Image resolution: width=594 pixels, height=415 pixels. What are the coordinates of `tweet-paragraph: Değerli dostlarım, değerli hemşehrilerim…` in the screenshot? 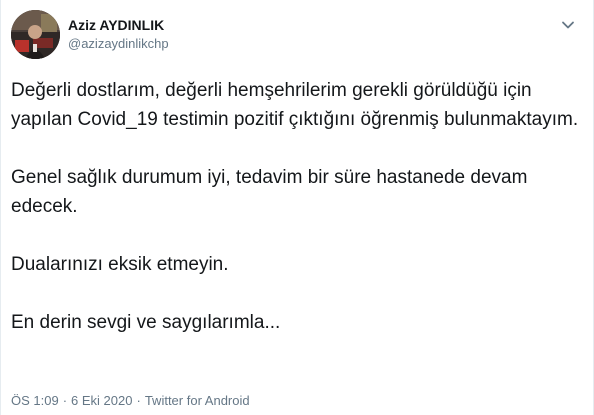 It's located at (295, 105).